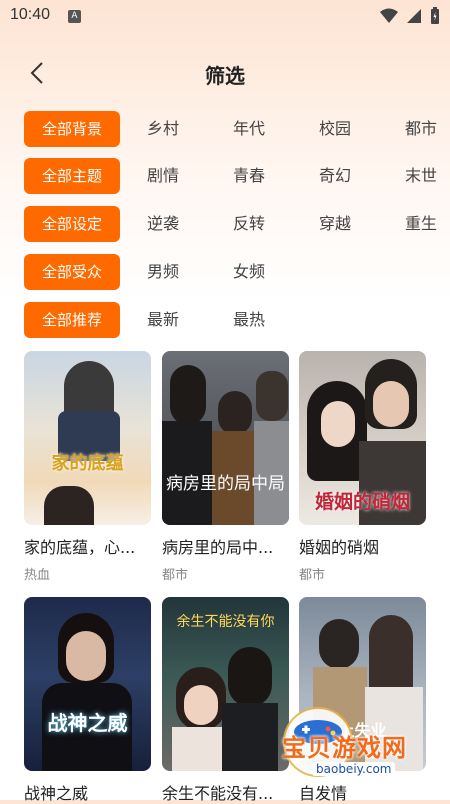  Describe the element at coordinates (163, 224) in the screenshot. I see `filter-option: 逆袭` at that location.